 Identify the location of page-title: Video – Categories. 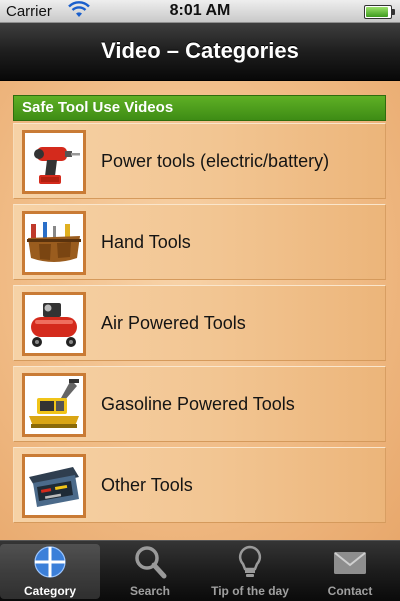
(200, 50).